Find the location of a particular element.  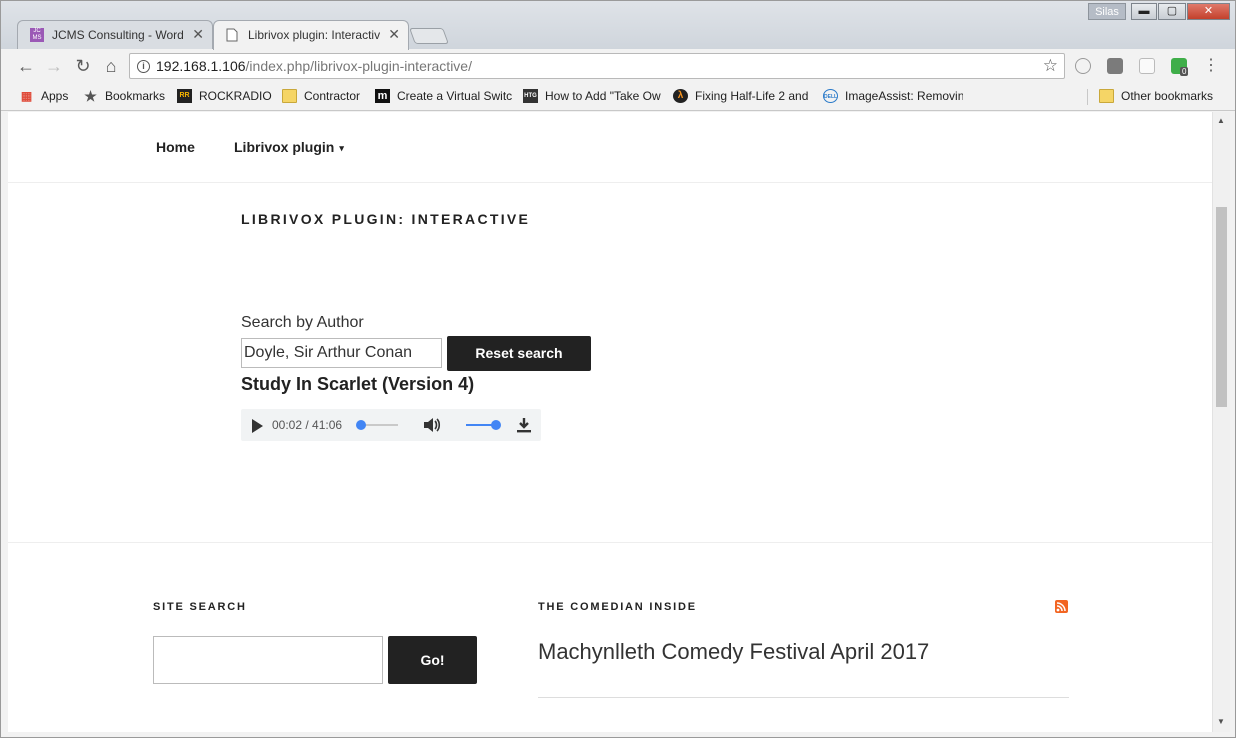

audio-player: 00:02 / 41:06 is located at coordinates (391, 425).